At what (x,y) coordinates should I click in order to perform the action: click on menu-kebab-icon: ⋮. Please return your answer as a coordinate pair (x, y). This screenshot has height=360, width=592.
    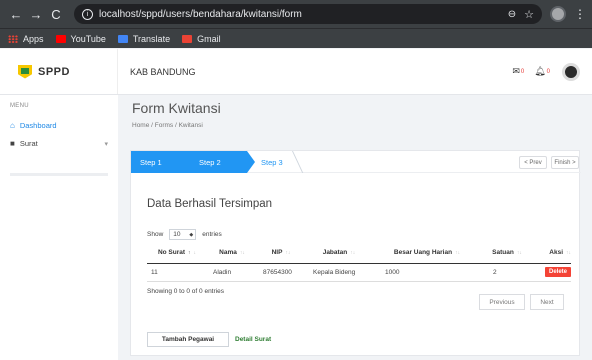
    Looking at the image, I should click on (580, 14).